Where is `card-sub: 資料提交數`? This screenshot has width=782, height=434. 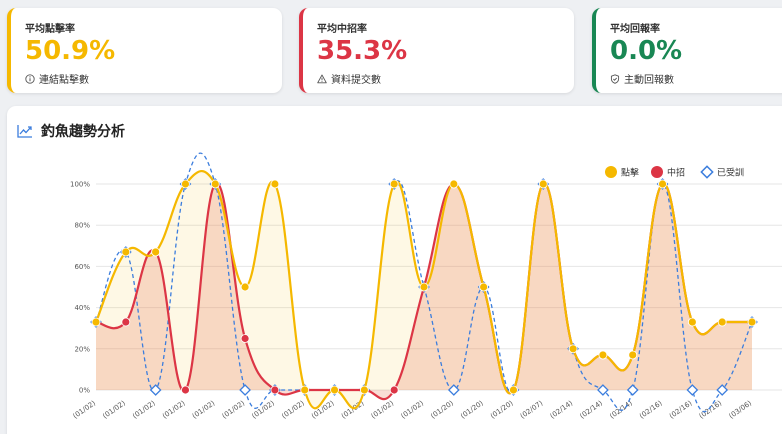 card-sub: 資料提交數 is located at coordinates (438, 78).